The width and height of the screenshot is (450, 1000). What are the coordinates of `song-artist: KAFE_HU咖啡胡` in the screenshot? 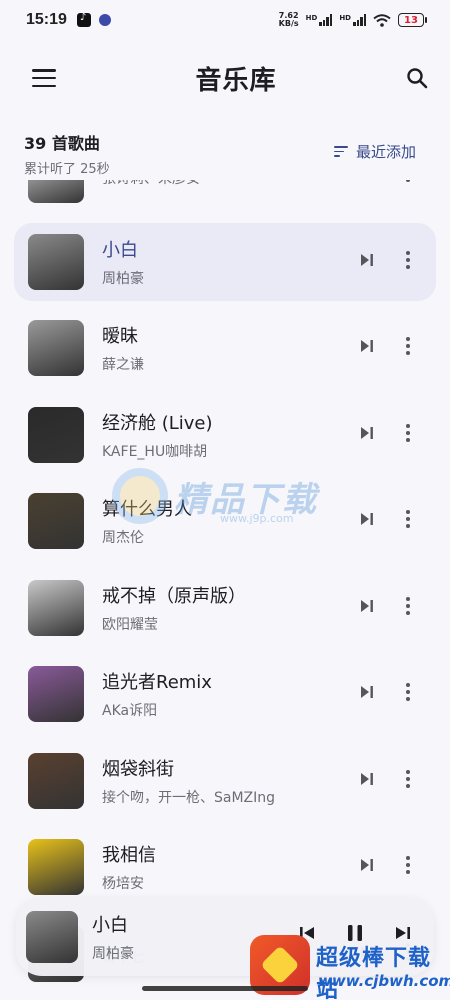 It's located at (155, 451).